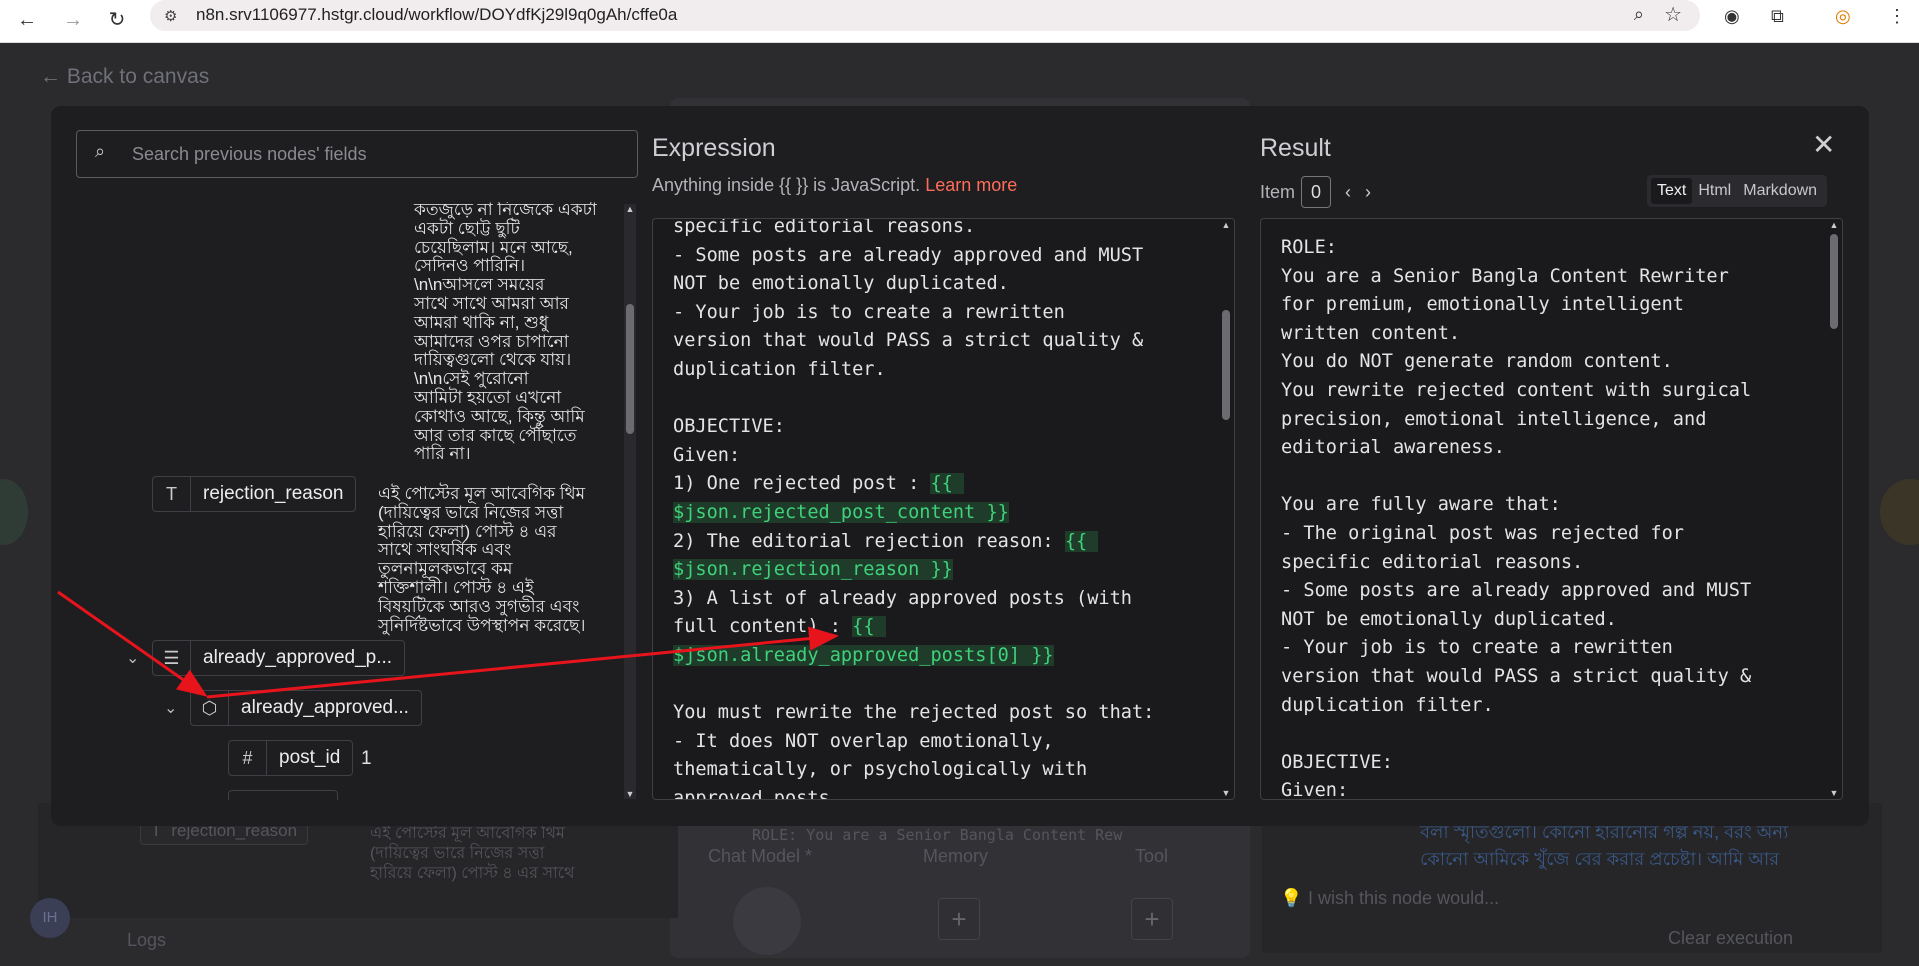 The image size is (1919, 966). Describe the element at coordinates (707, 455) in the screenshot. I see `code-line: Given:` at that location.